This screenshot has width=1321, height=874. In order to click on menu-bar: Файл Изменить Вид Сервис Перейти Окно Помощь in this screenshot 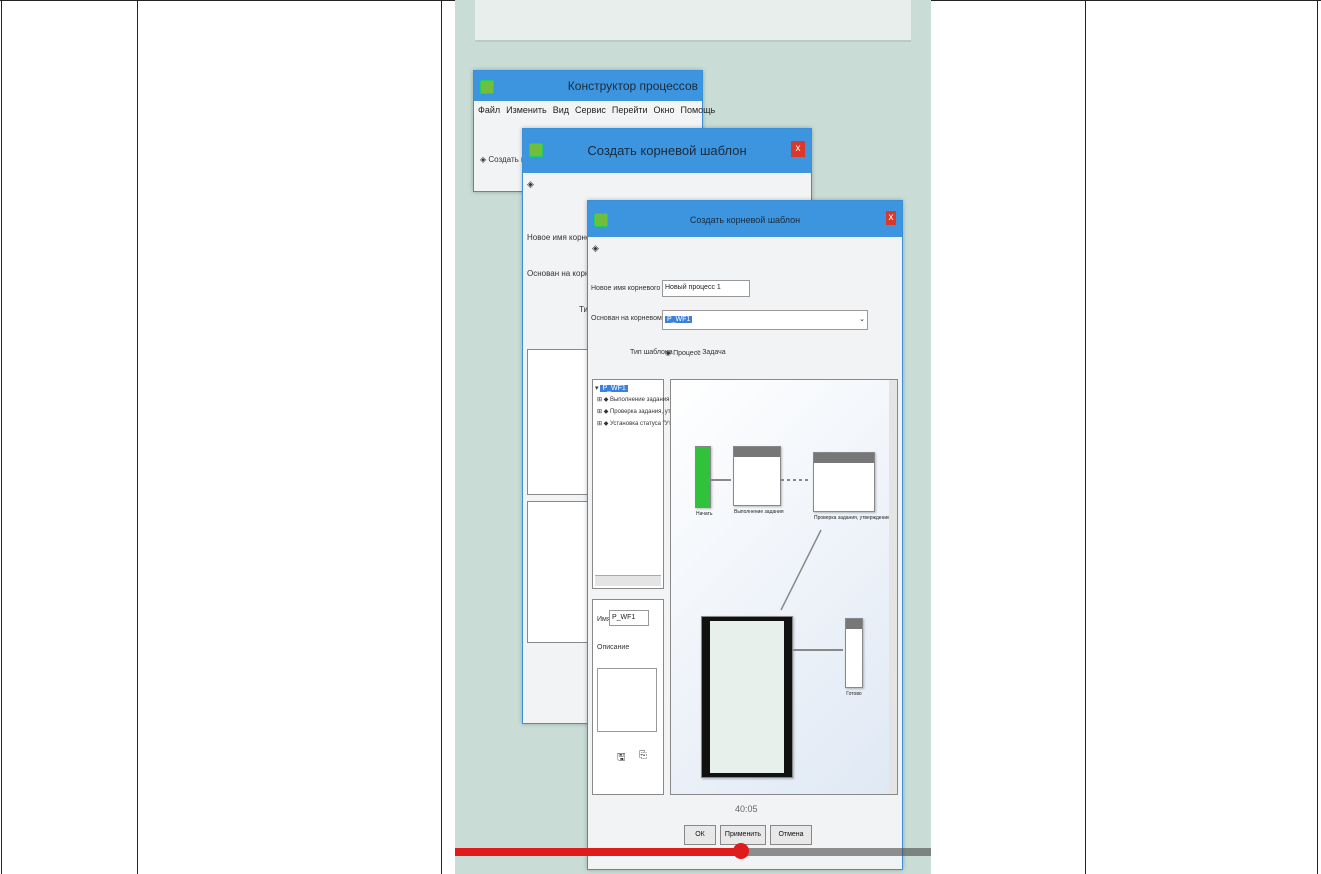, I will do `click(594, 110)`.